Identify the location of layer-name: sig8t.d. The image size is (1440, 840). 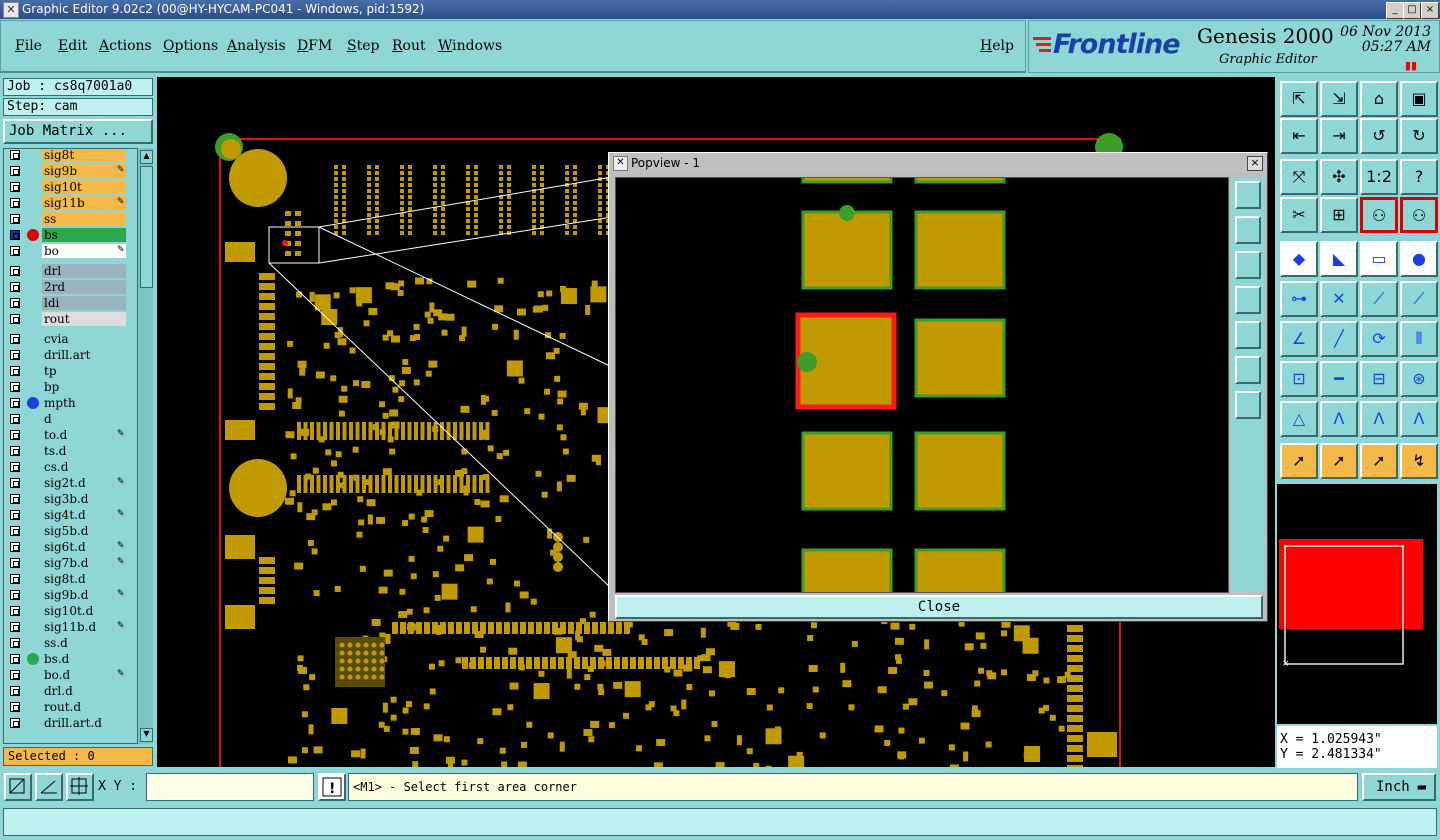
(84, 579).